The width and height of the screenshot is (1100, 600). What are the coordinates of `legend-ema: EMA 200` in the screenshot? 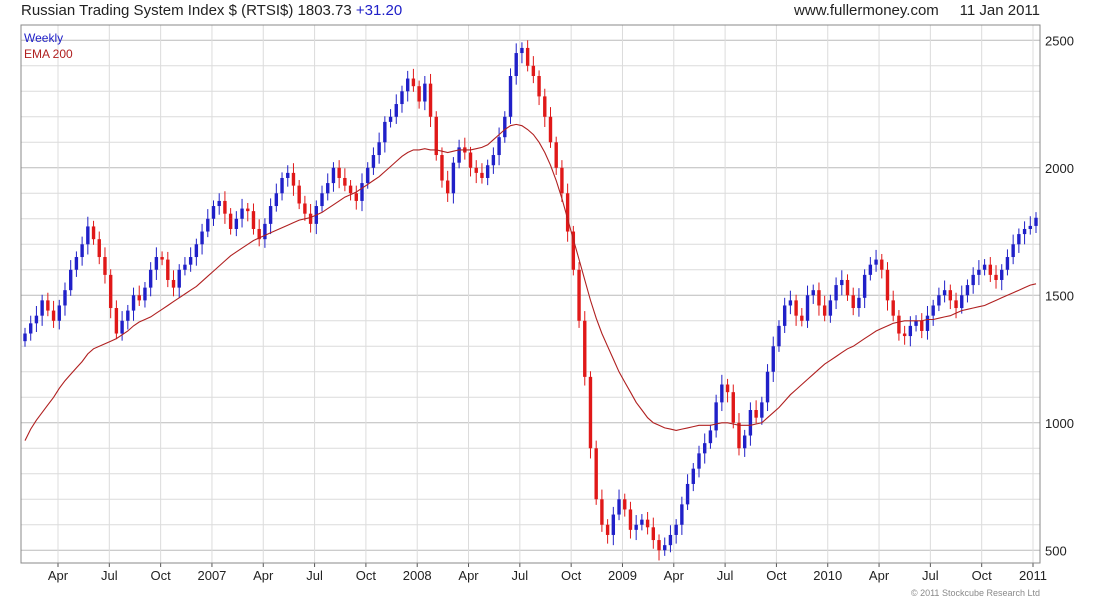 It's located at (48, 54).